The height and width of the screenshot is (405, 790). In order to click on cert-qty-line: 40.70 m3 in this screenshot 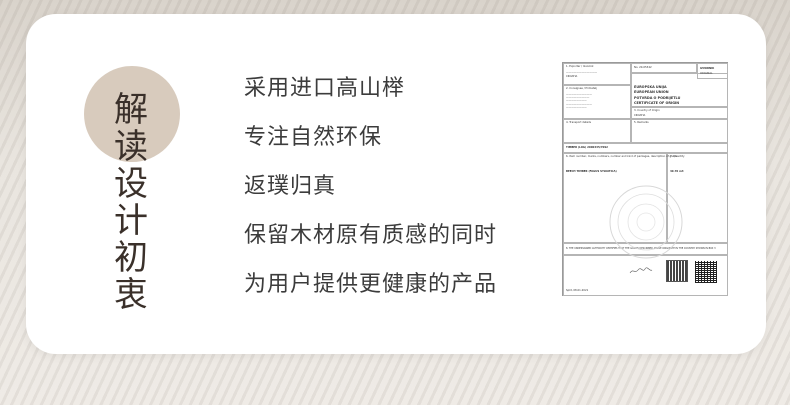, I will do `click(677, 171)`.